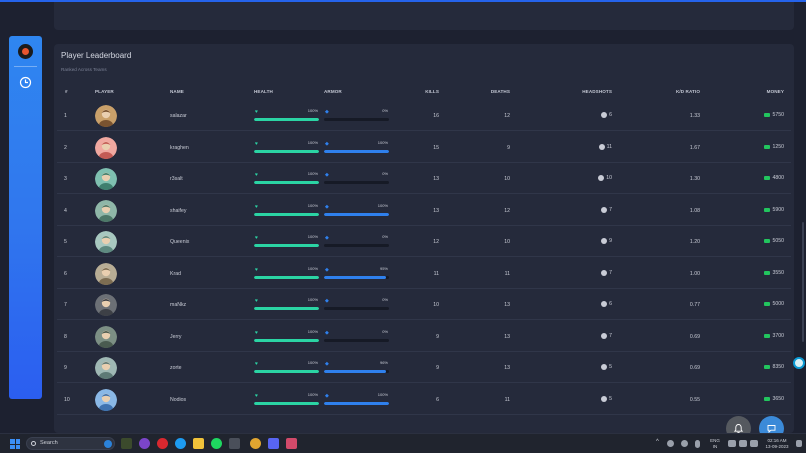 This screenshot has width=806, height=453. Describe the element at coordinates (198, 443) in the screenshot. I see `file-explorer-icon` at that location.